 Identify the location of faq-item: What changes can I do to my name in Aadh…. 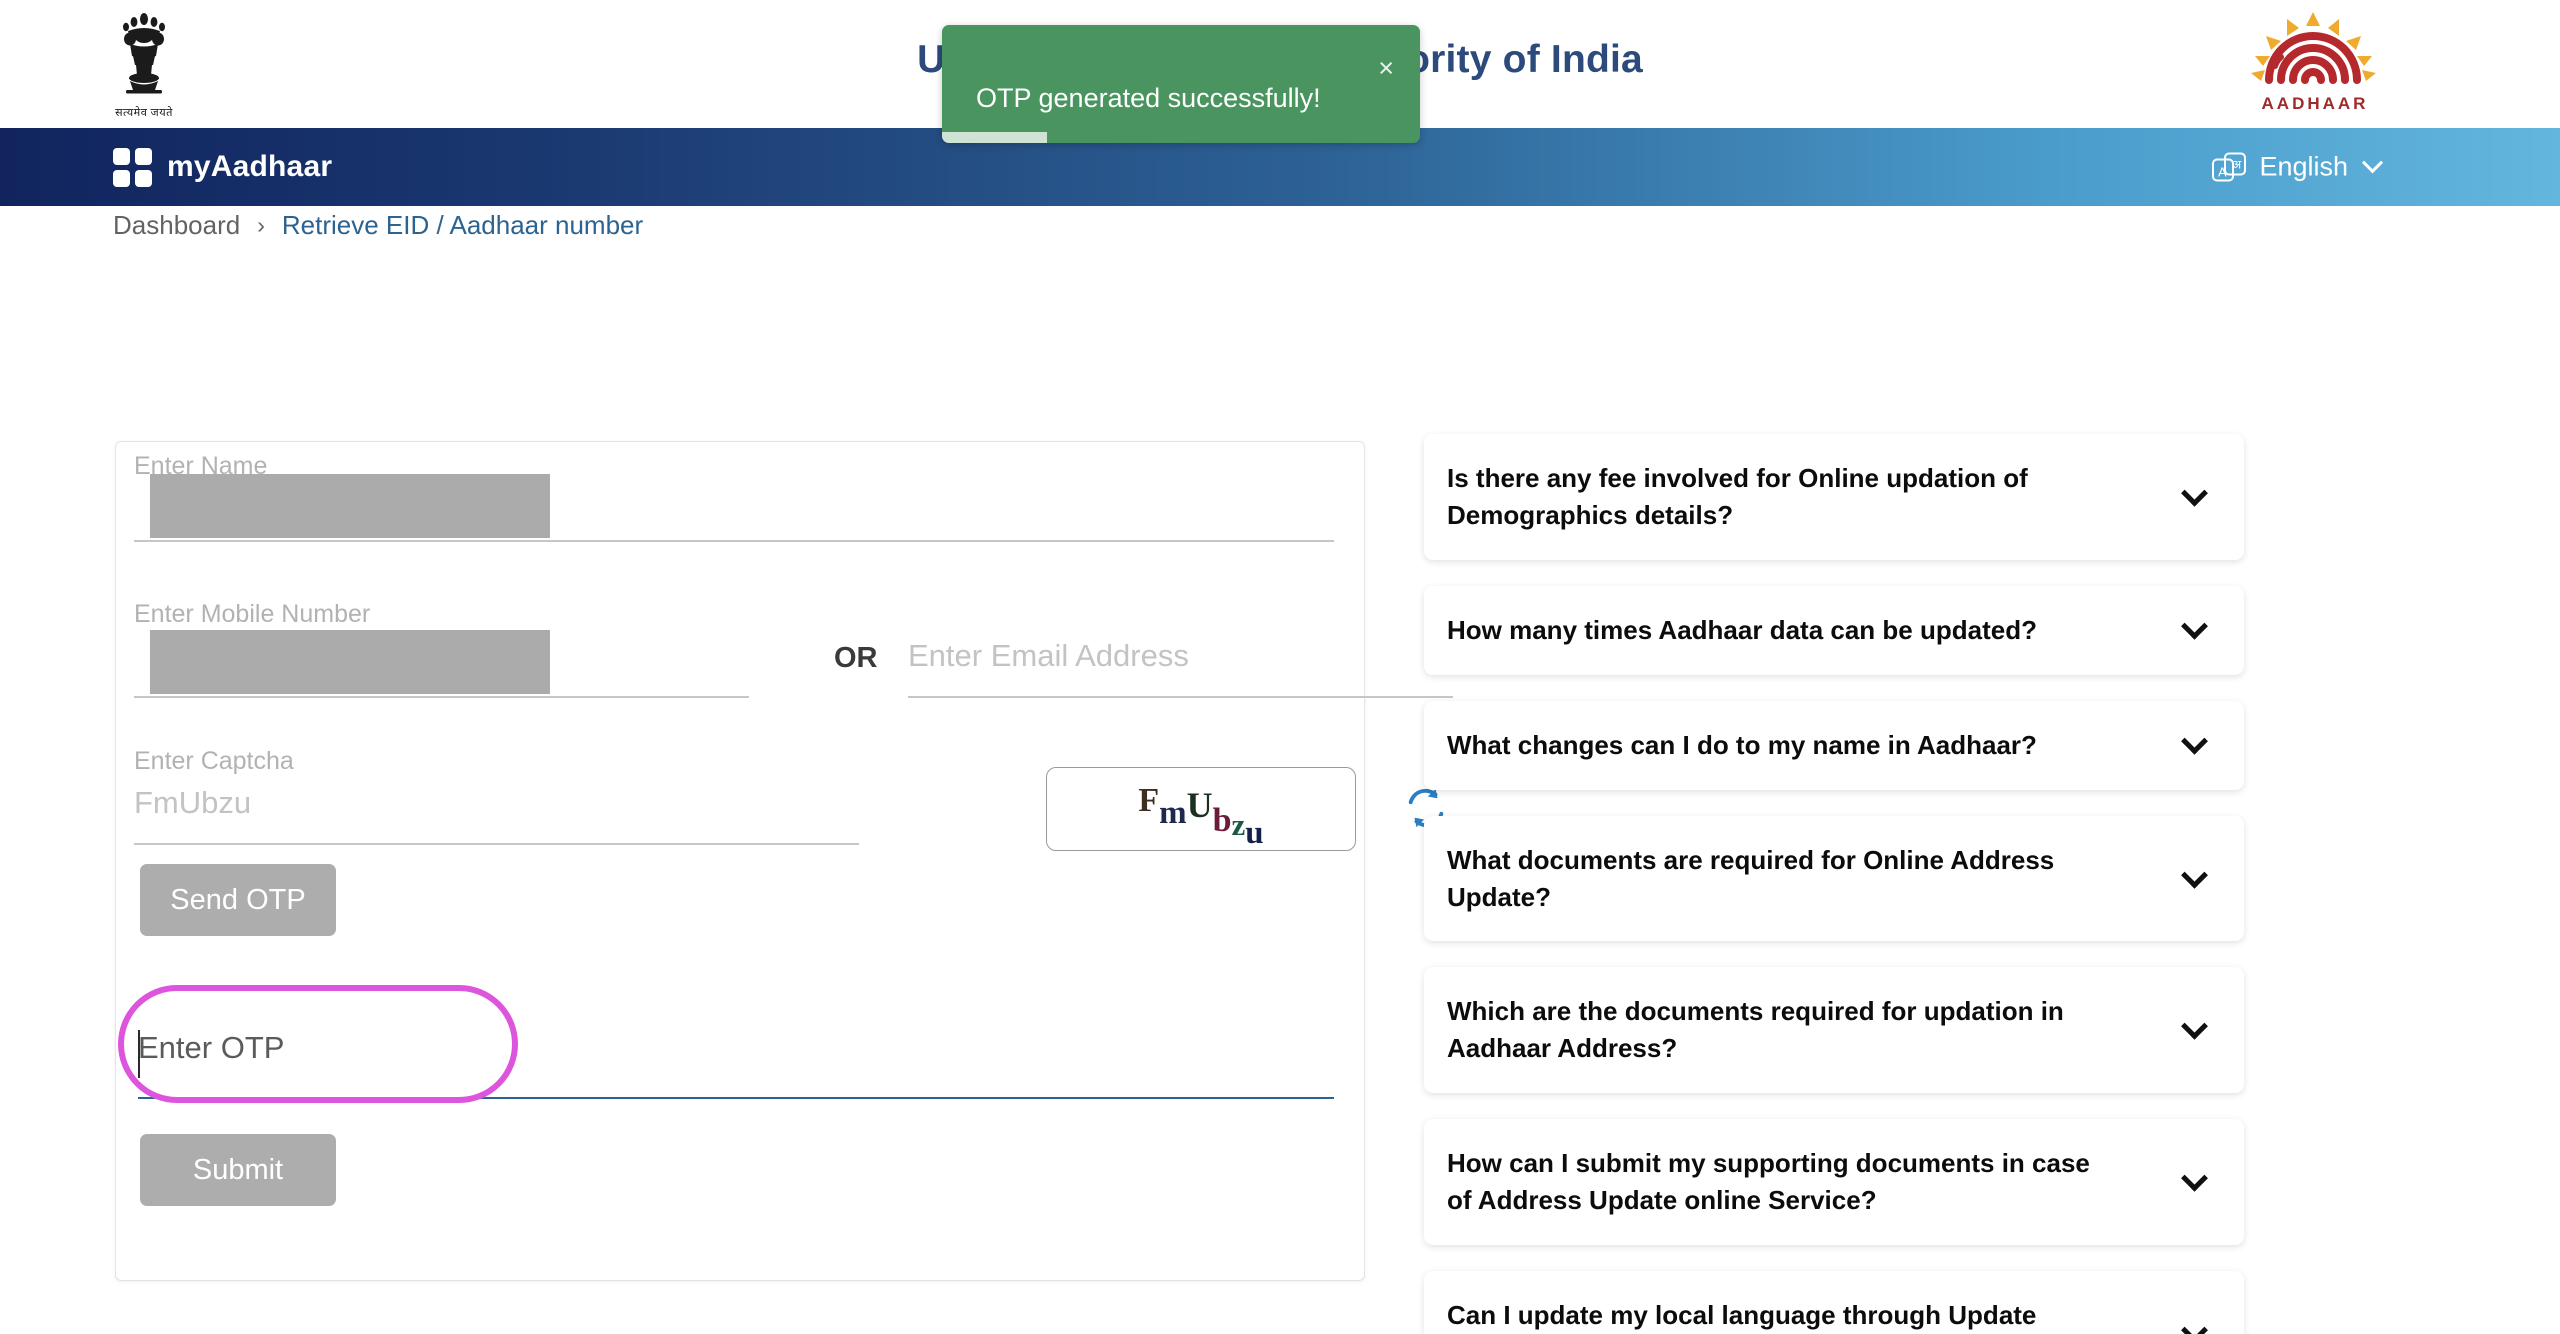
(1834, 745).